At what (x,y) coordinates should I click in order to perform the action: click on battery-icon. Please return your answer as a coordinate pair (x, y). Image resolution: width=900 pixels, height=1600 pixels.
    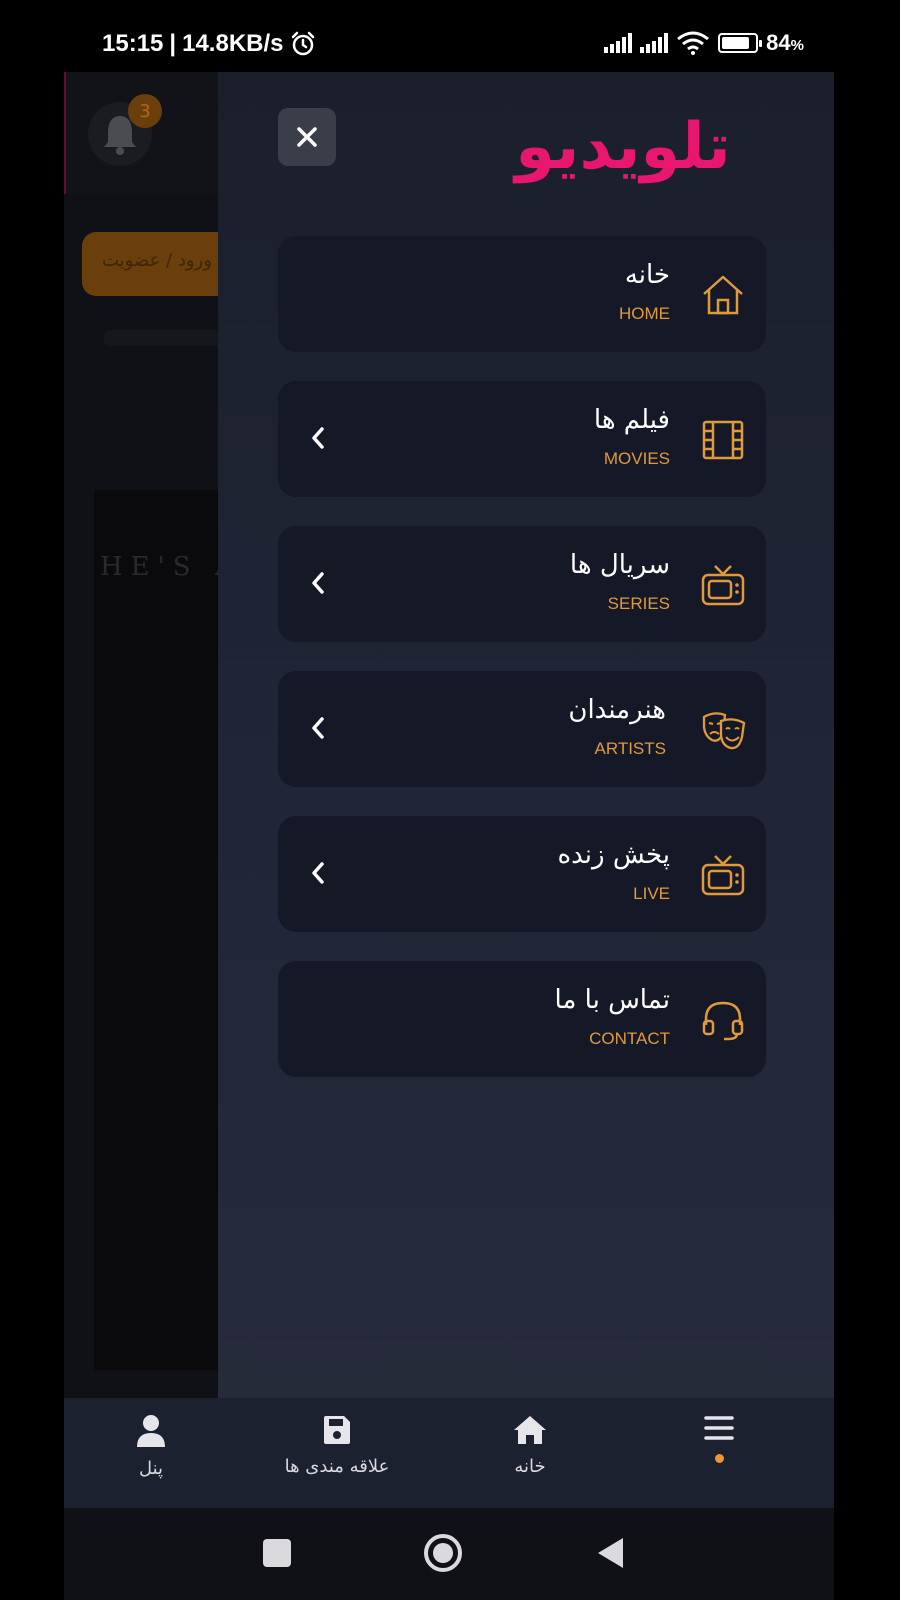
    Looking at the image, I should click on (740, 43).